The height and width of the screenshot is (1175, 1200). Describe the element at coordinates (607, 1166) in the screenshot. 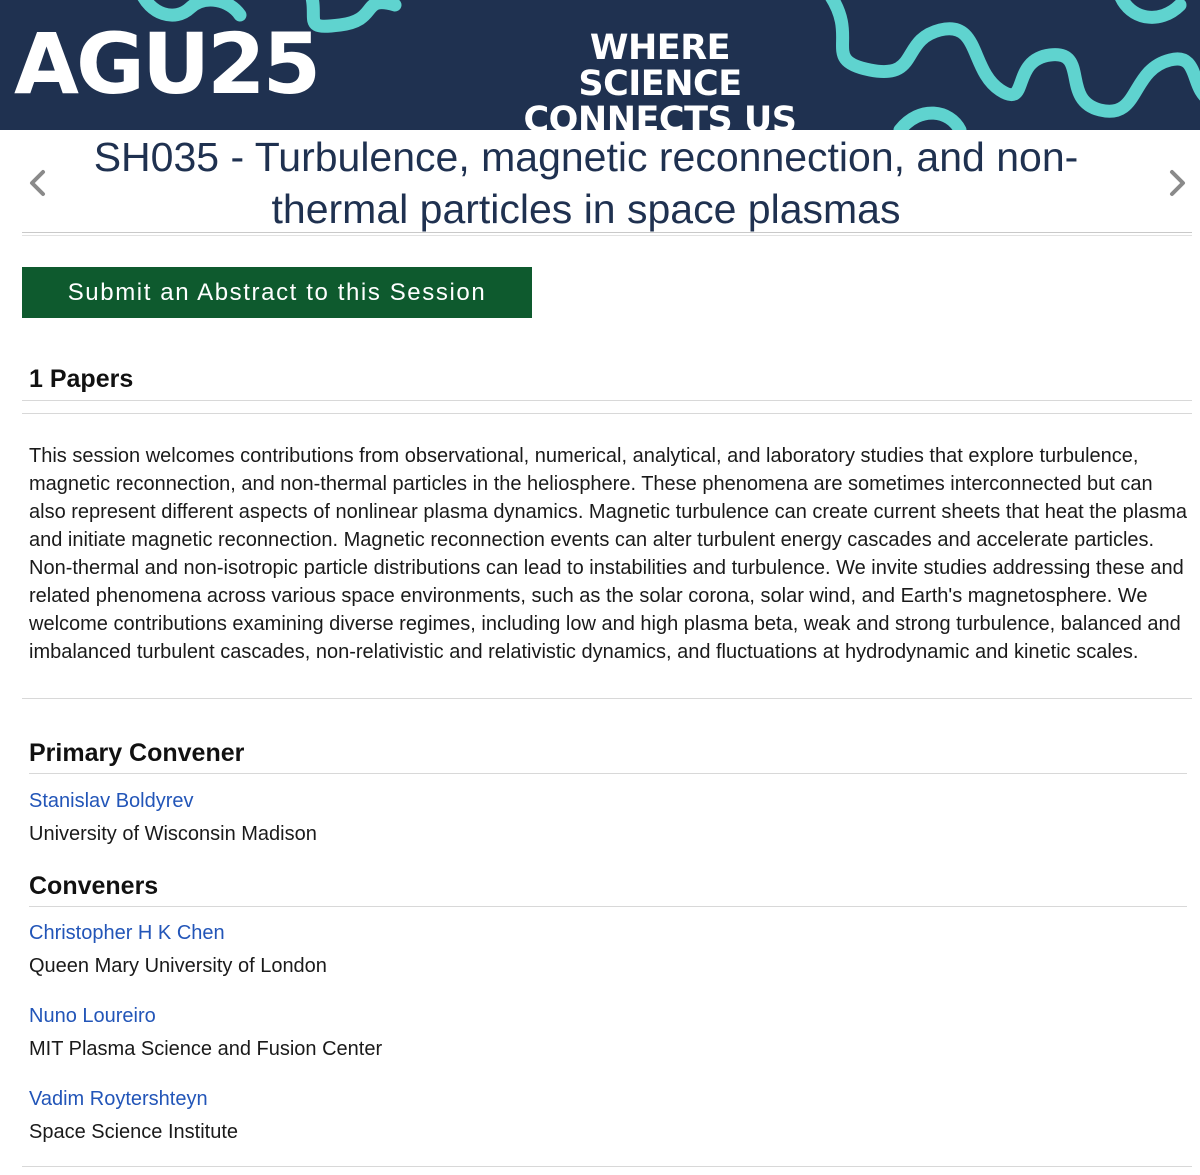

I see `footer-divider` at that location.